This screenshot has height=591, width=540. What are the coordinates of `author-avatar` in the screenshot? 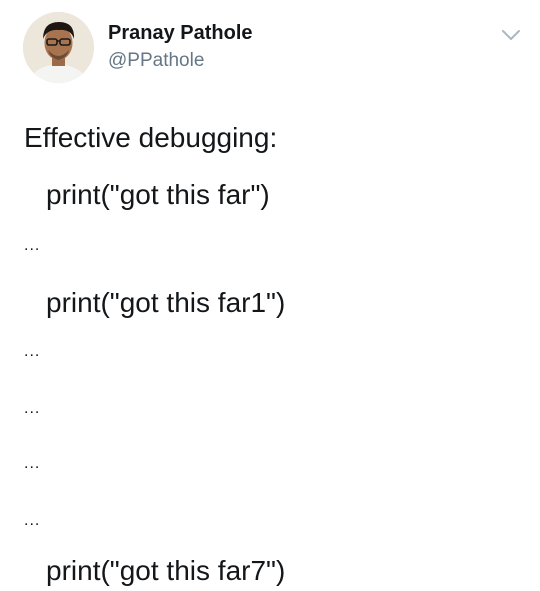 It's located at (58, 47).